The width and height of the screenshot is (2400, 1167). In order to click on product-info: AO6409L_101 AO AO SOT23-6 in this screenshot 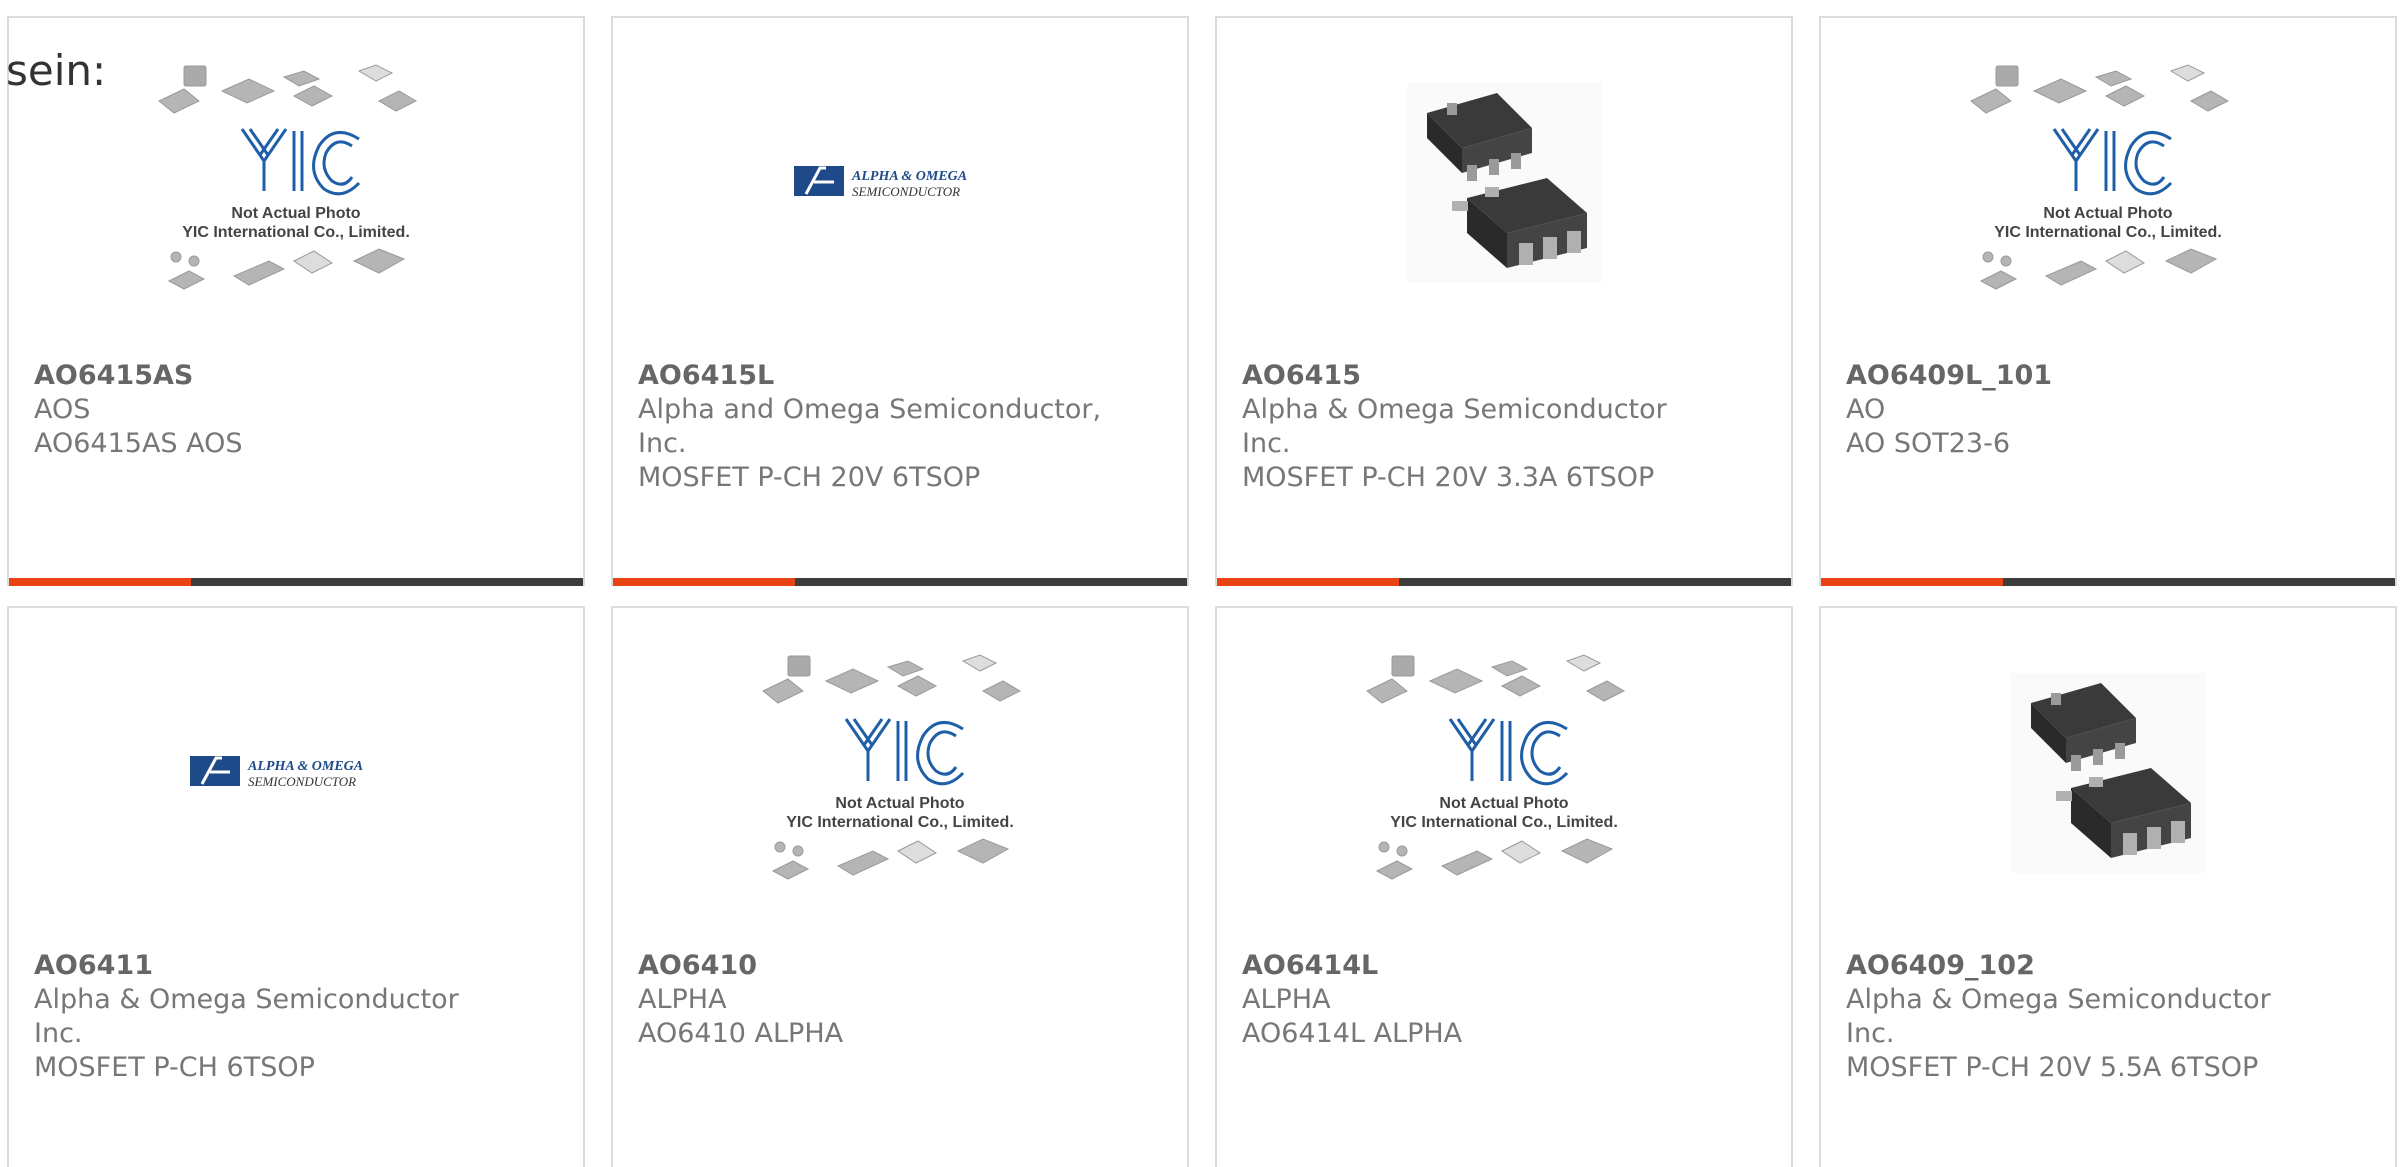, I will do `click(2108, 410)`.